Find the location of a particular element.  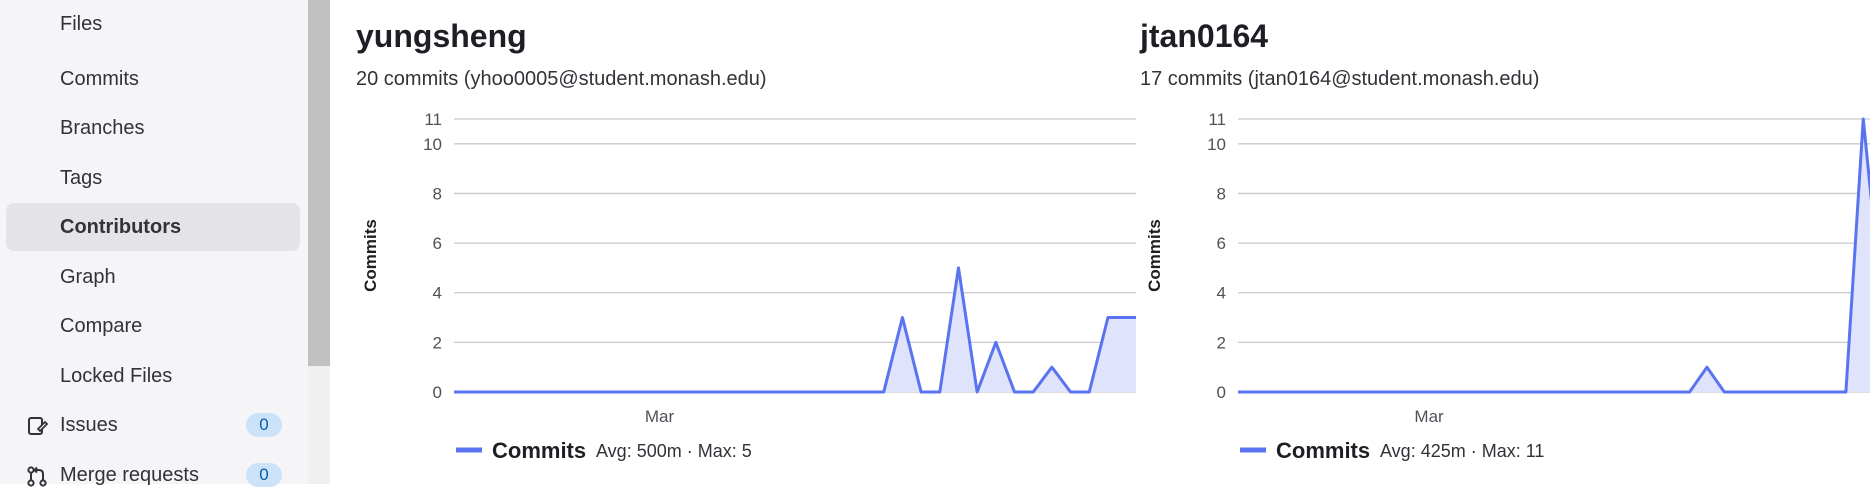

contributor-name: jtan0164 is located at coordinates (1204, 36).